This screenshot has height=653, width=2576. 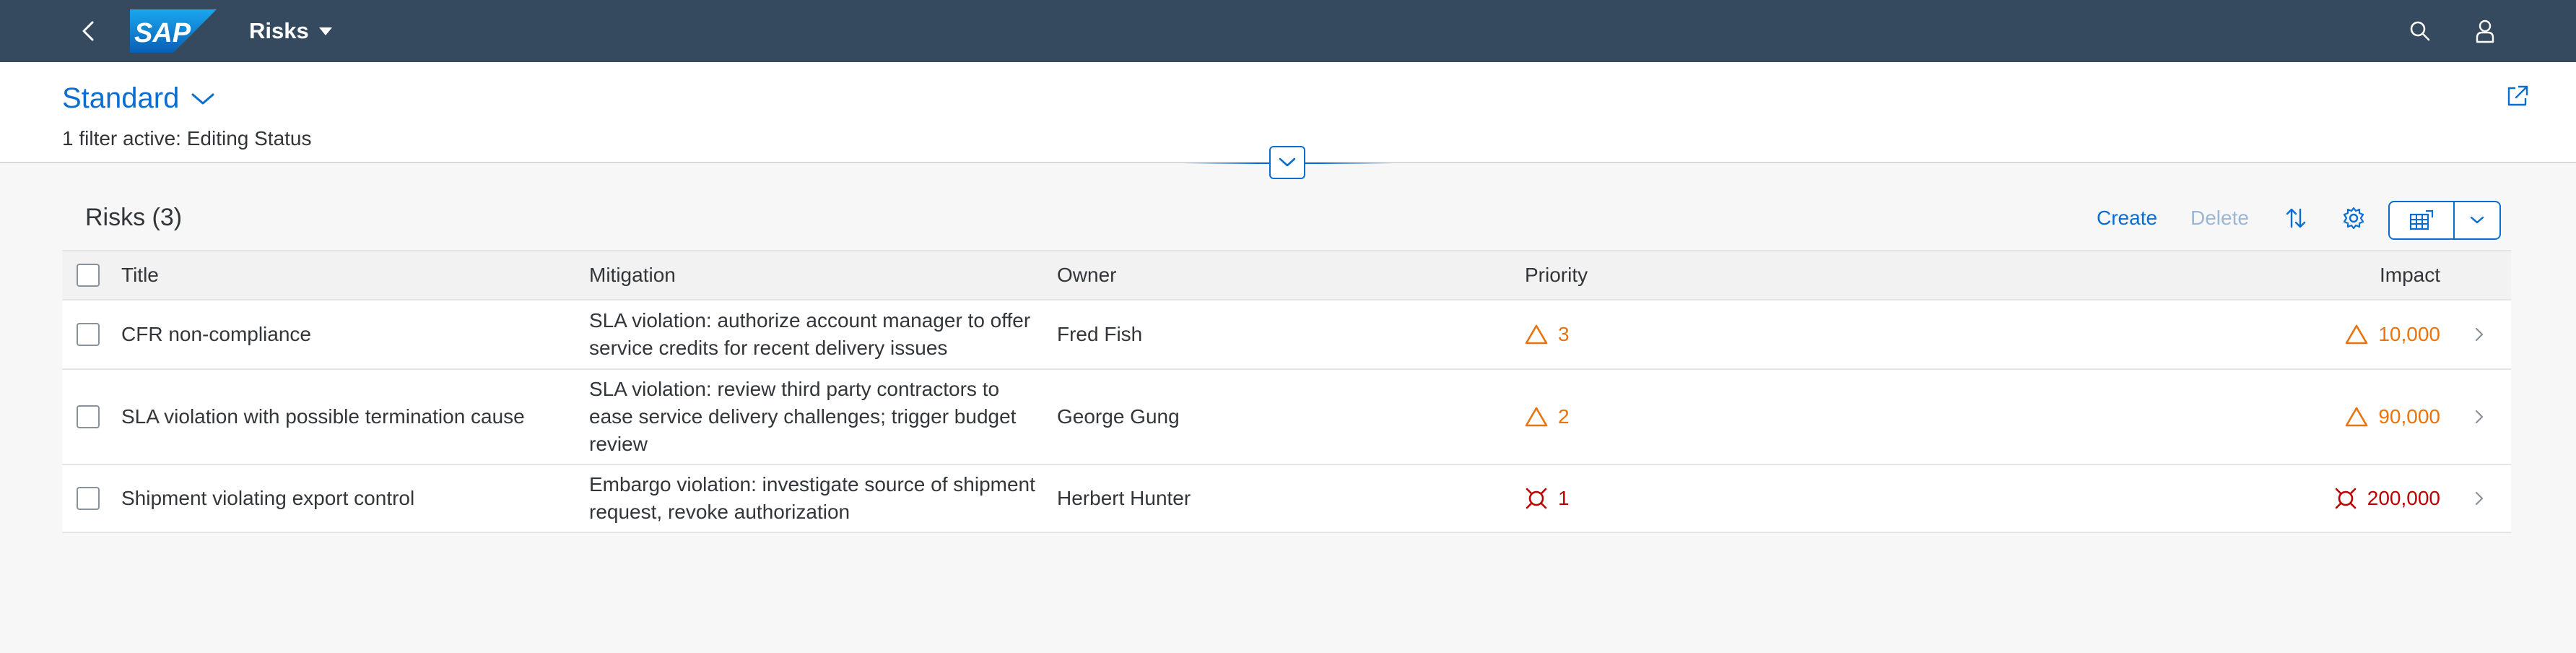 I want to click on sort-icon, so click(x=2296, y=218).